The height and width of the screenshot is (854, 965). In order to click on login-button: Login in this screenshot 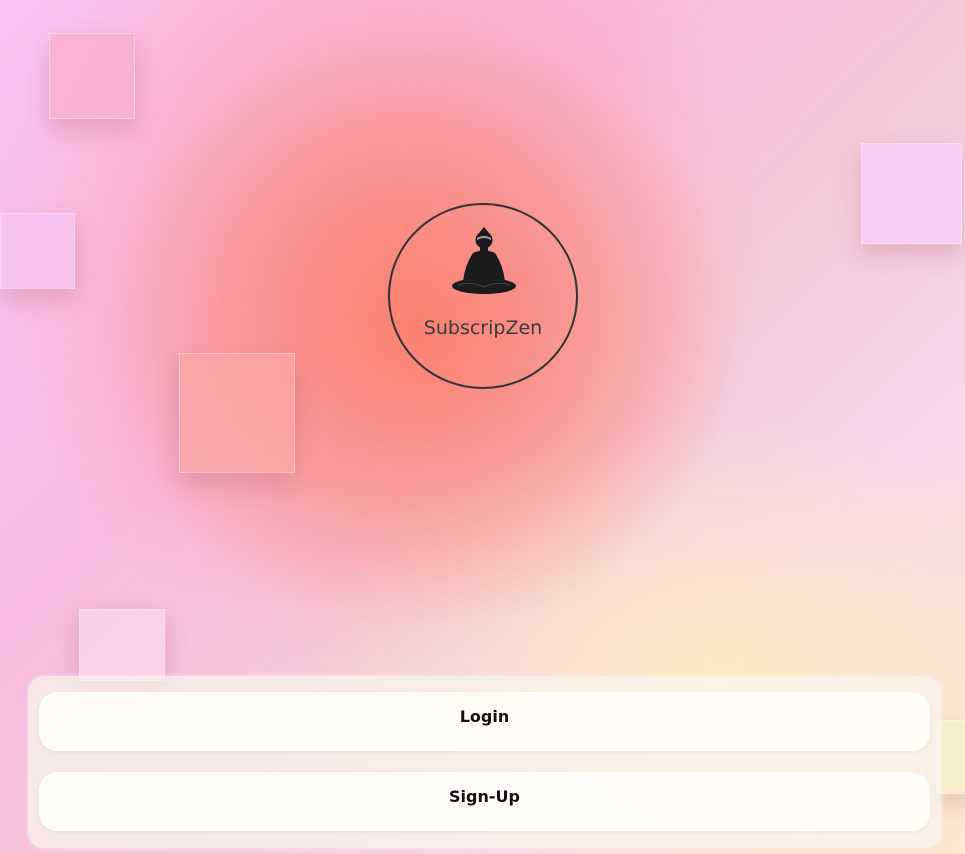, I will do `click(484, 721)`.